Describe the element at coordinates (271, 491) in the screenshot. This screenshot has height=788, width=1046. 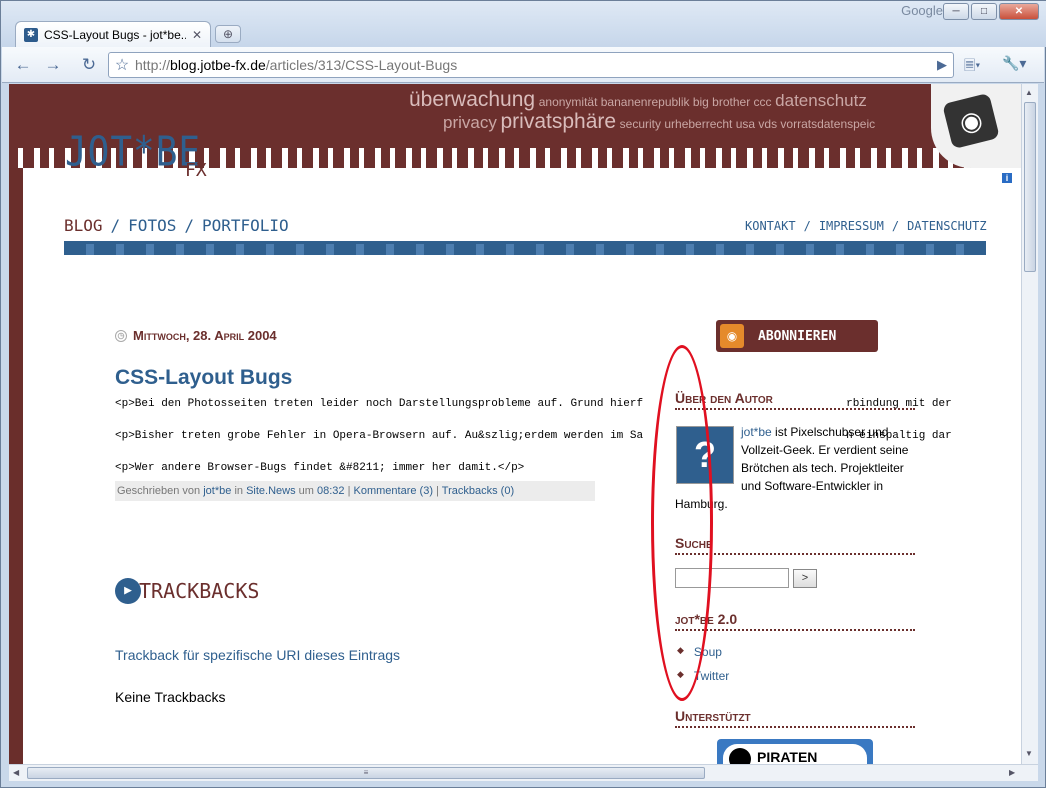
I see `category-link: Site.News` at that location.